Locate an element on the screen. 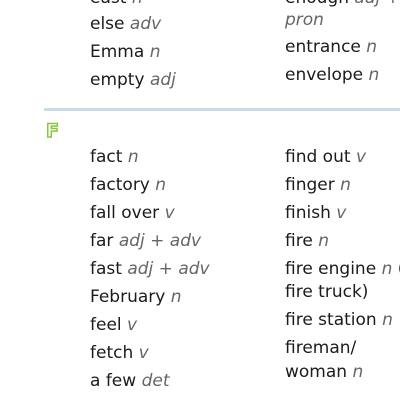 This screenshot has height=400, width=400. entry-word: February is located at coordinates (128, 297).